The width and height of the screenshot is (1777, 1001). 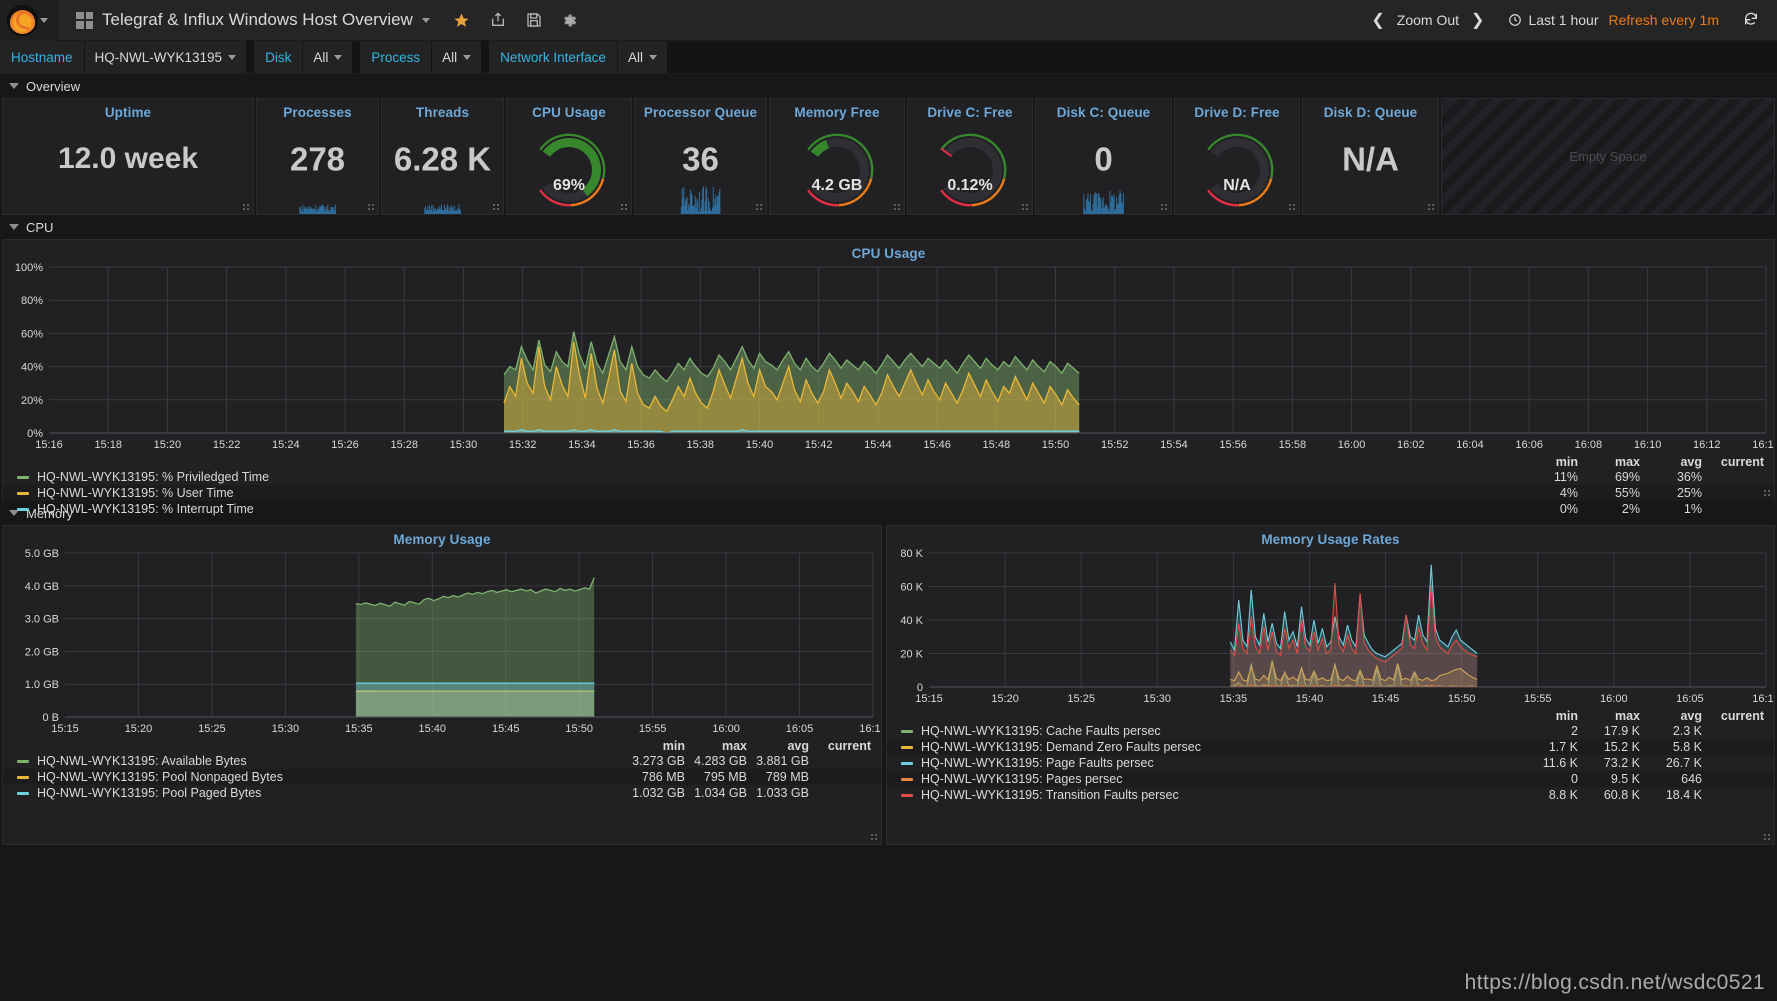 I want to click on legend-header: min max avg current, so click(x=888, y=462).